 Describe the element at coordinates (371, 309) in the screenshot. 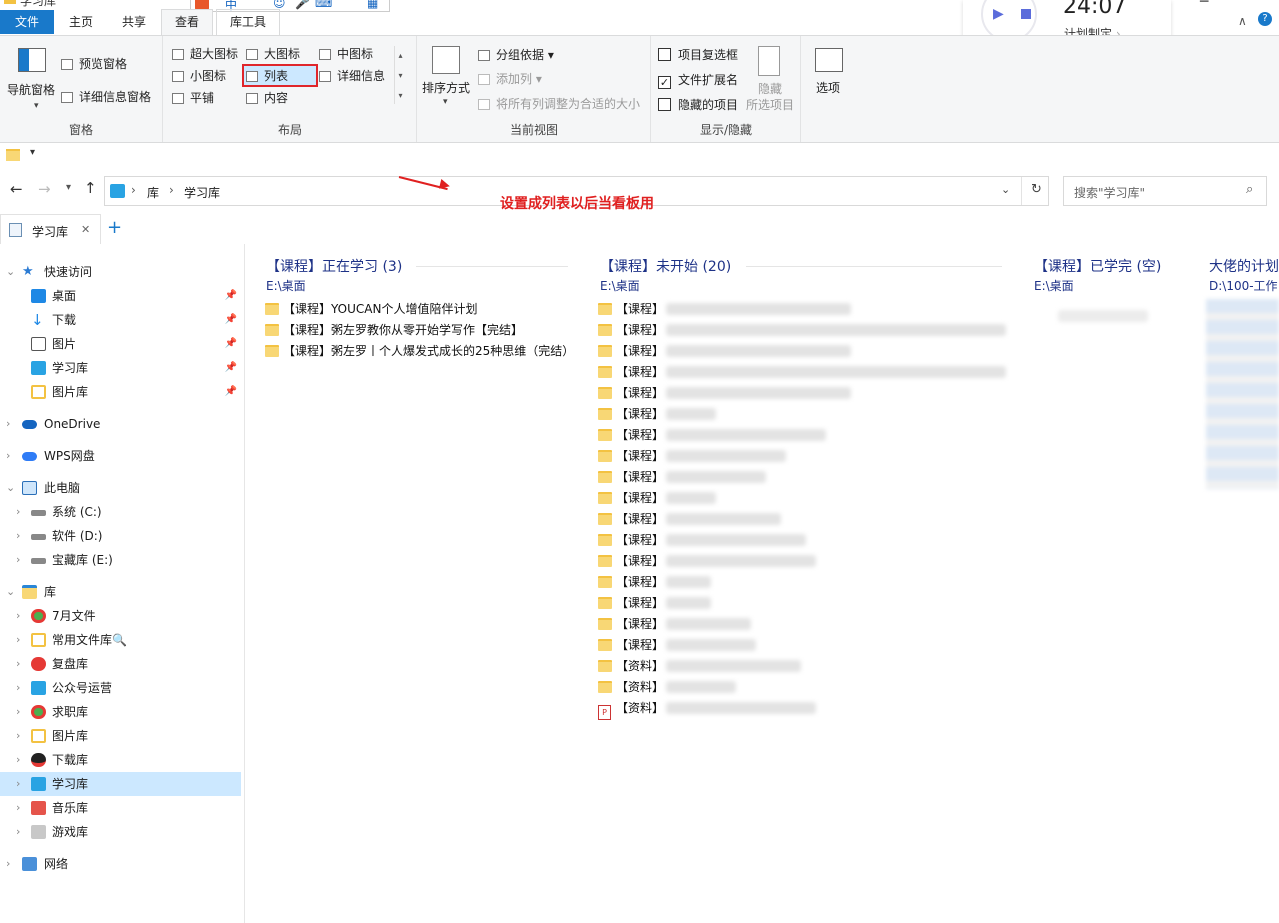

I see `list-item: 【课程】YOUCAN个人增值陪伴计划` at that location.